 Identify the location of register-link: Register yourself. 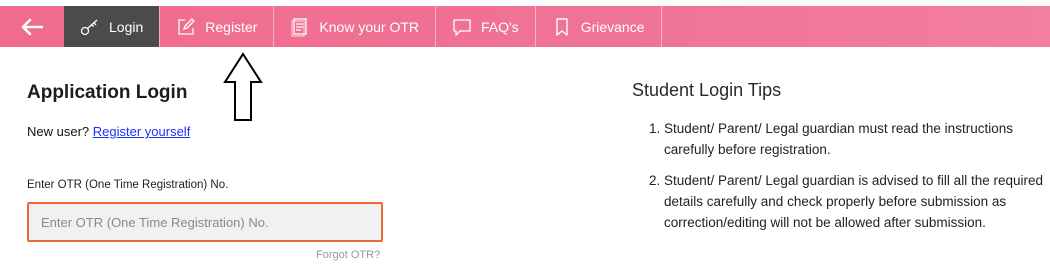
(142, 131).